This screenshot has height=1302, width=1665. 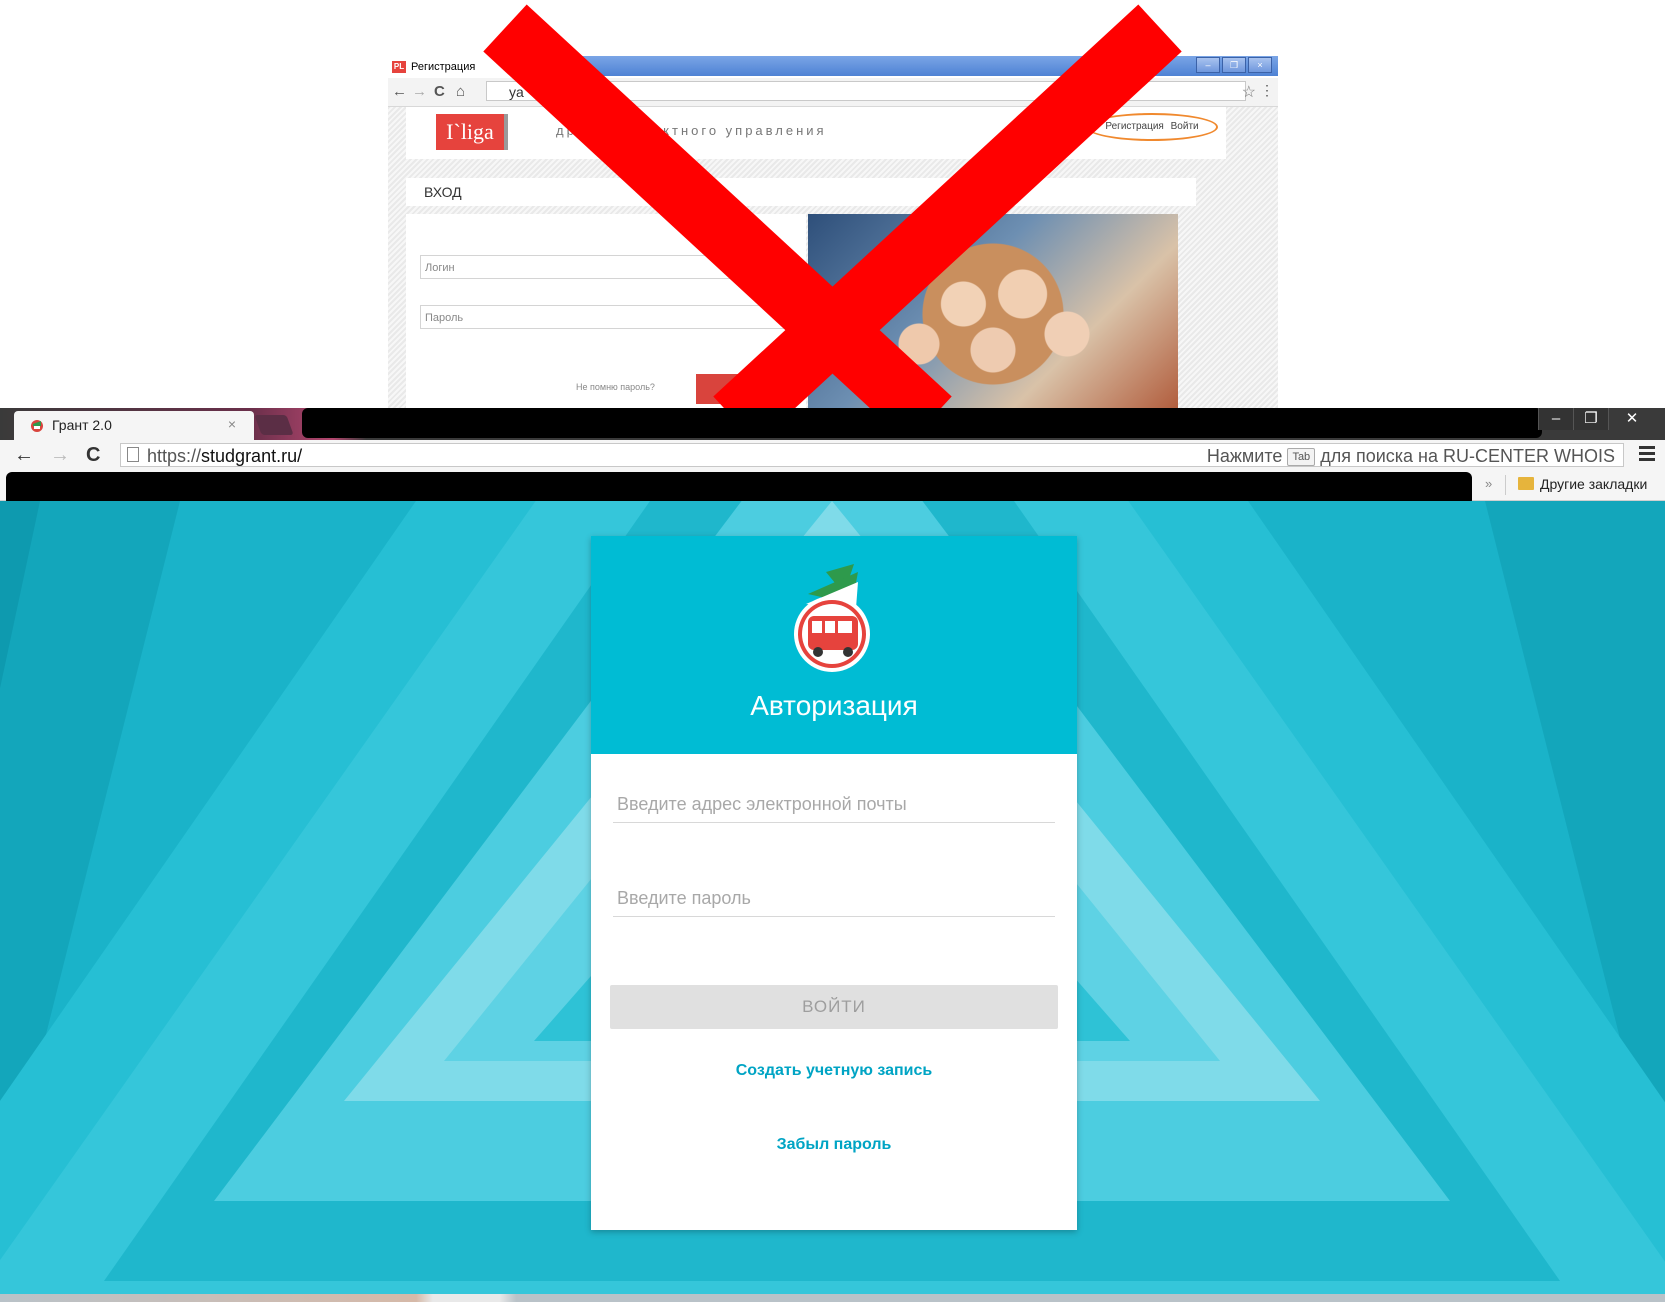 What do you see at coordinates (1185, 126) in the screenshot?
I see `old-login-link: Войти` at bounding box center [1185, 126].